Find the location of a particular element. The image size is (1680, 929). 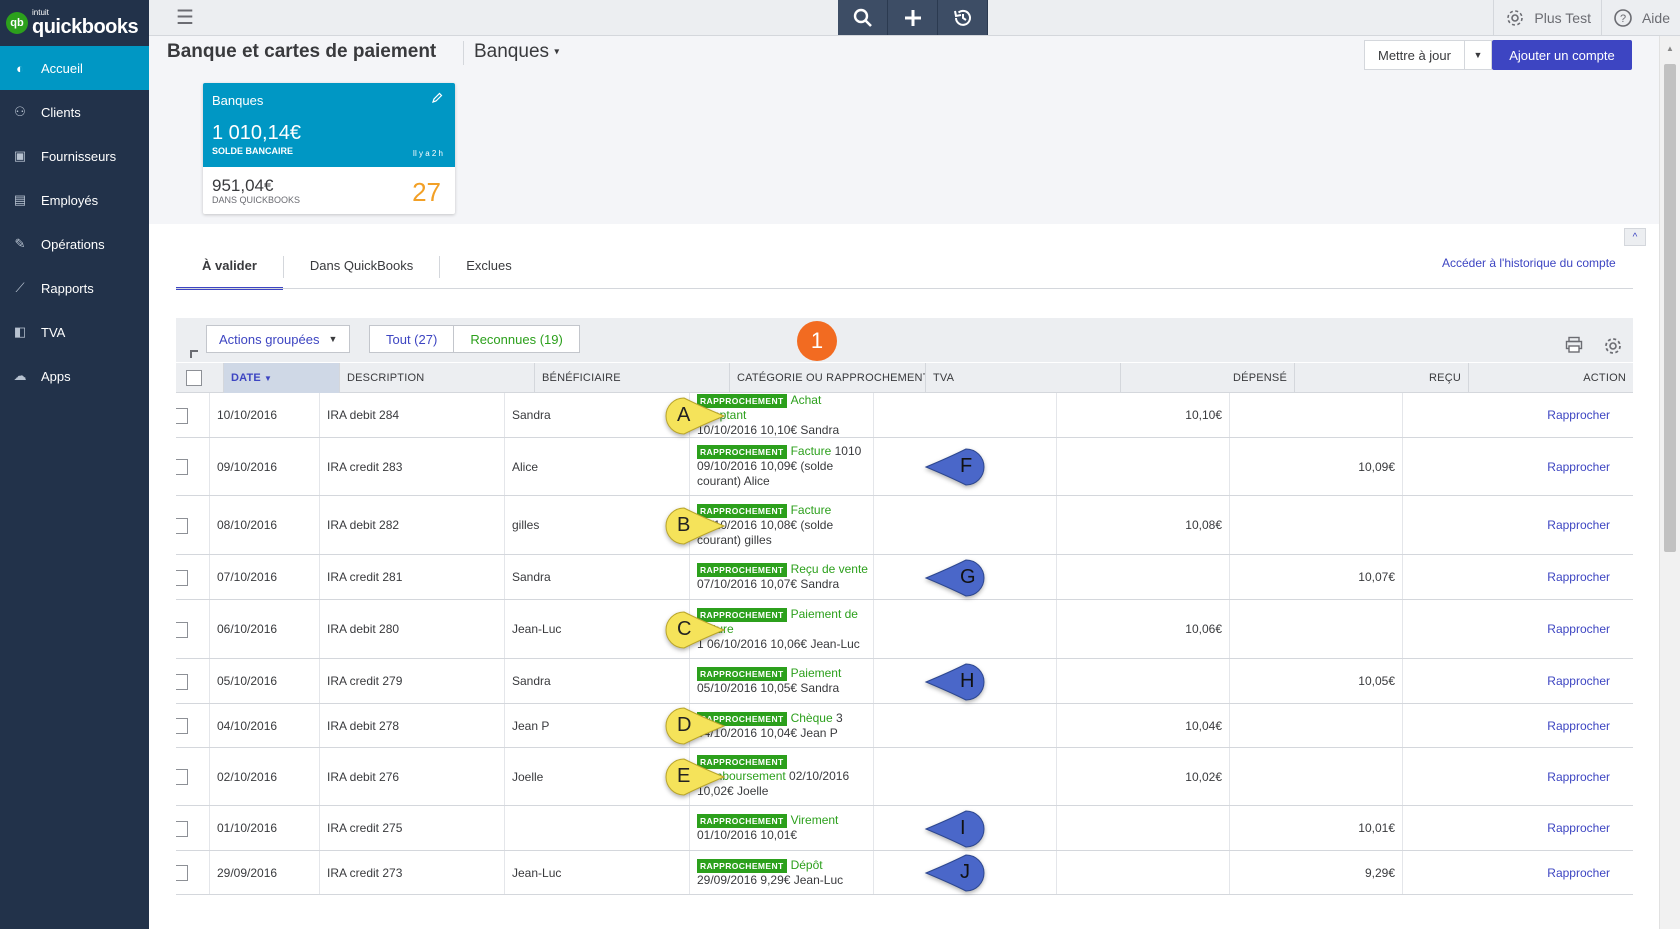

matched-transaction-detail: 01/10/2016 10,01€ is located at coordinates (747, 835).